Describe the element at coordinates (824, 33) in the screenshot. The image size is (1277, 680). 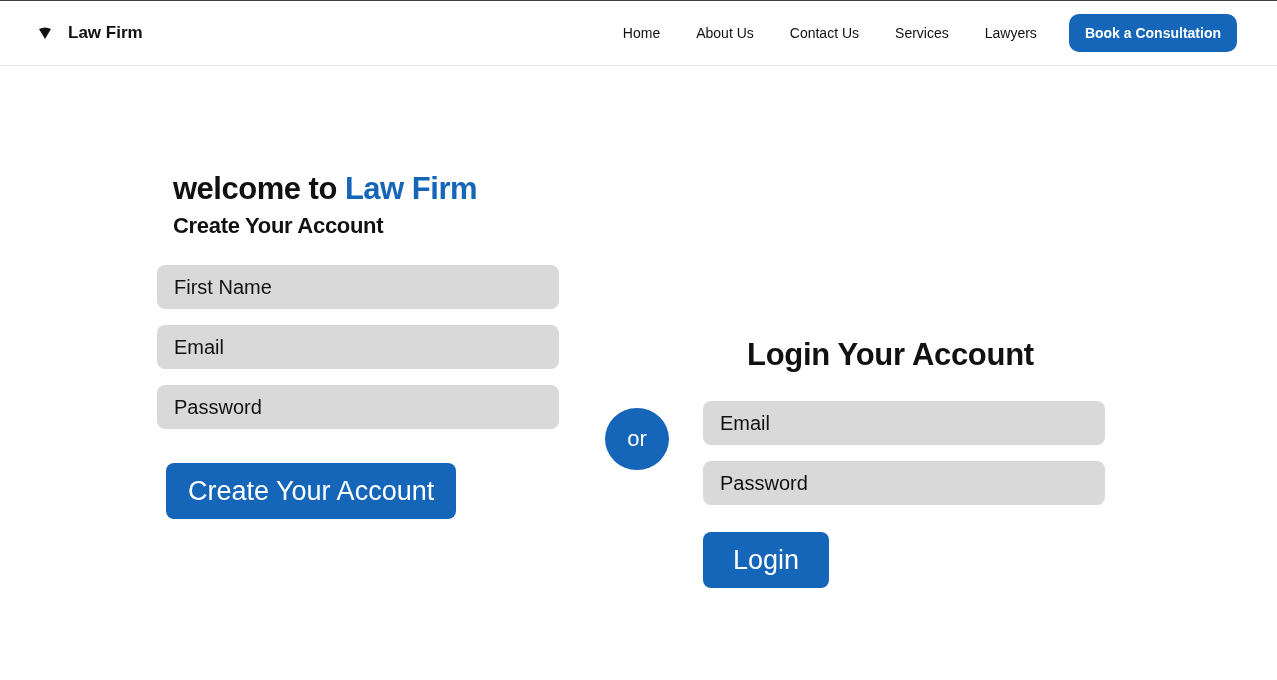
I see `nav-link: Contact Us` at that location.